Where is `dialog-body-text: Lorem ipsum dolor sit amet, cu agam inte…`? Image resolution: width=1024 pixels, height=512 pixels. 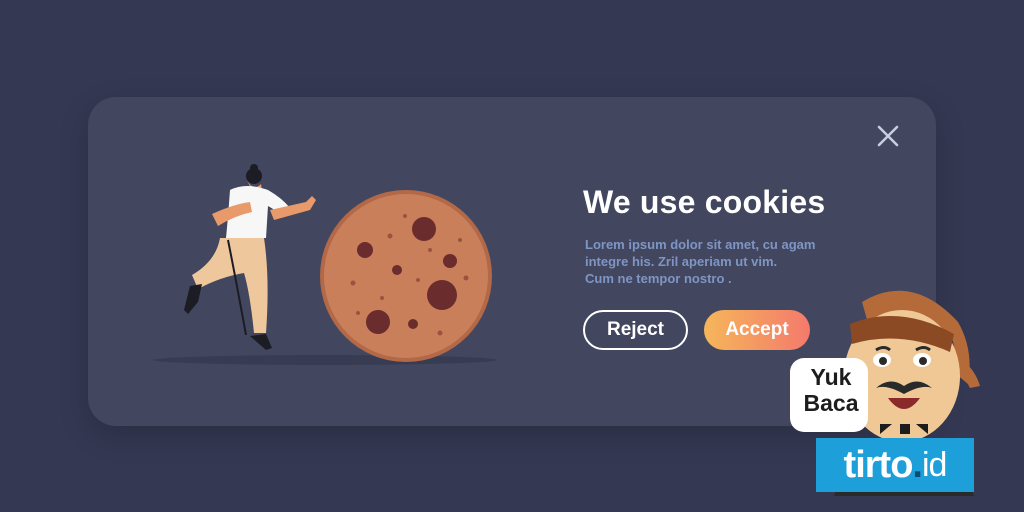
dialog-body-text: Lorem ipsum dolor sit amet, cu agam inte… is located at coordinates (715, 261).